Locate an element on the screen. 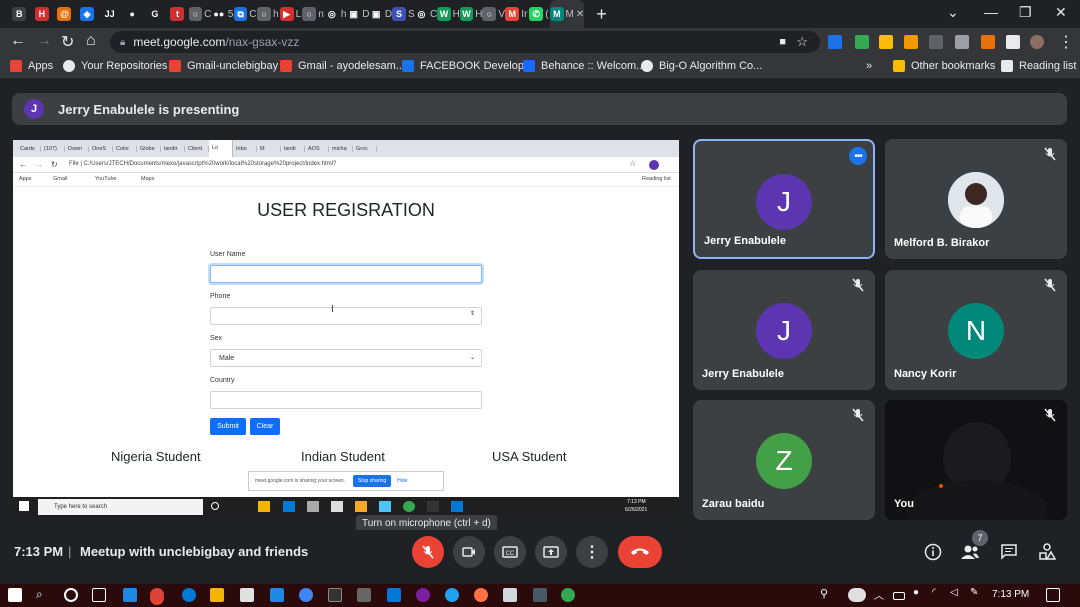  browser-tab: ✆( is located at coordinates (539, 14).